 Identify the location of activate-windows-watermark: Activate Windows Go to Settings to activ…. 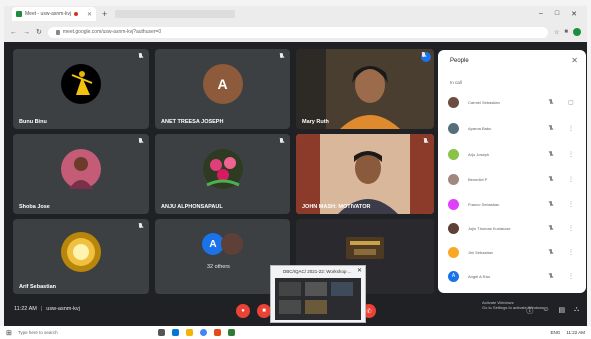
(513, 305).